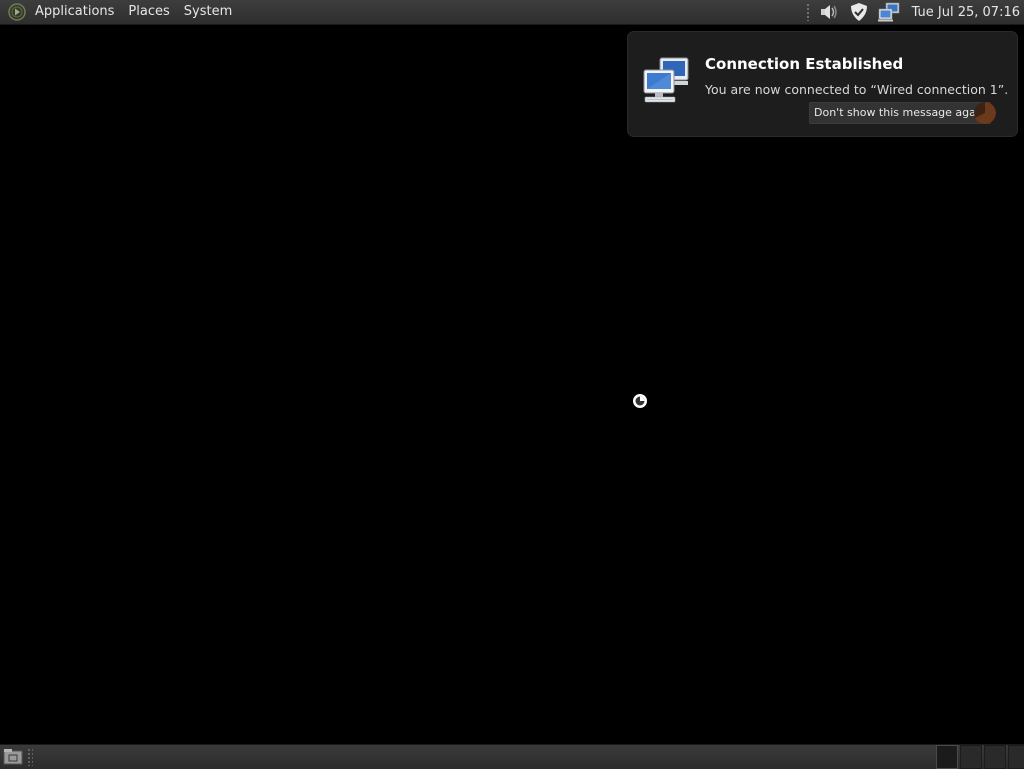 The width and height of the screenshot is (1024, 769). What do you see at coordinates (148, 12) in the screenshot?
I see `places-menu: Places` at bounding box center [148, 12].